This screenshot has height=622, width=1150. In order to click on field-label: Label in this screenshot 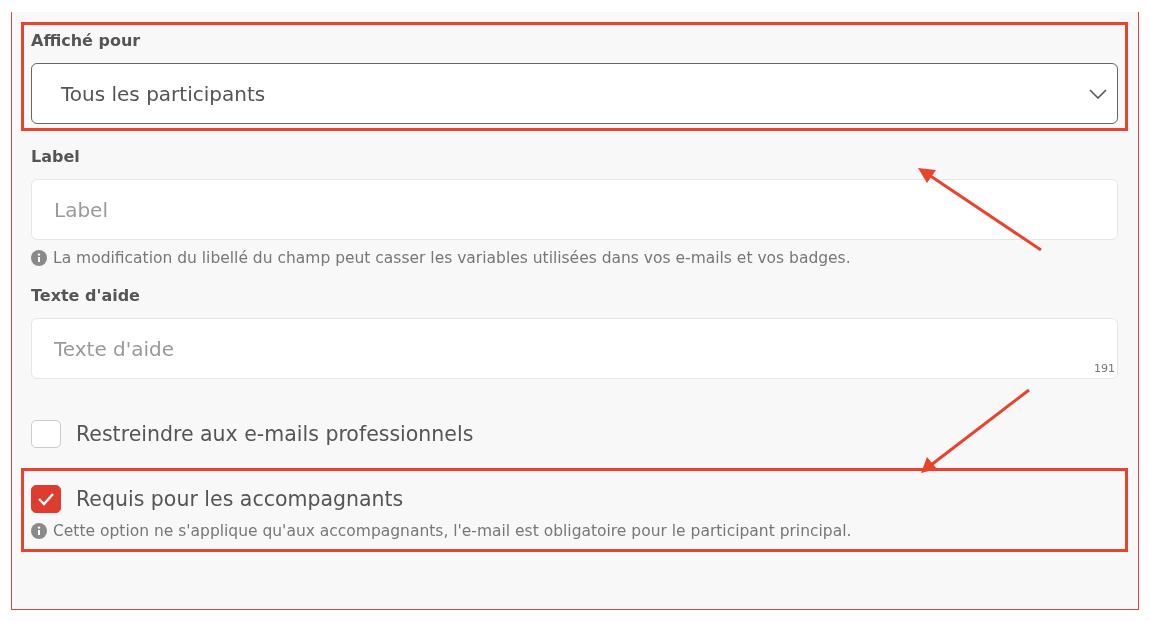, I will do `click(56, 156)`.